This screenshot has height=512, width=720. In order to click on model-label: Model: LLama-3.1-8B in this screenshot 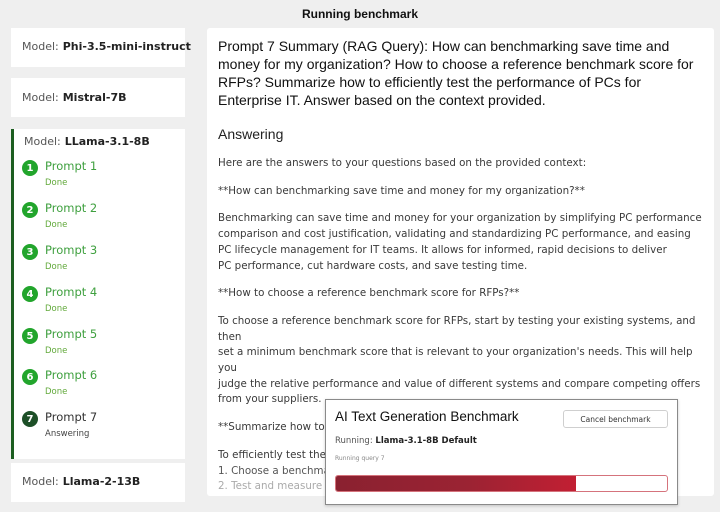, I will do `click(87, 141)`.